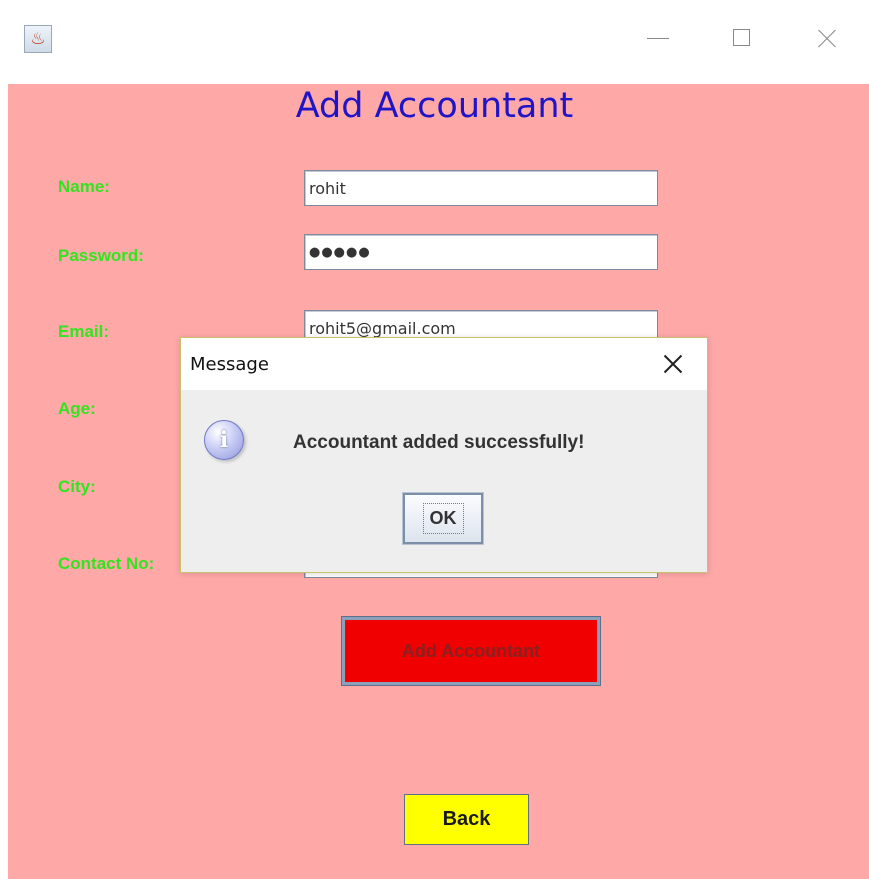 The image size is (869, 879). What do you see at coordinates (481, 252) in the screenshot?
I see `password-field: ●●●●●` at bounding box center [481, 252].